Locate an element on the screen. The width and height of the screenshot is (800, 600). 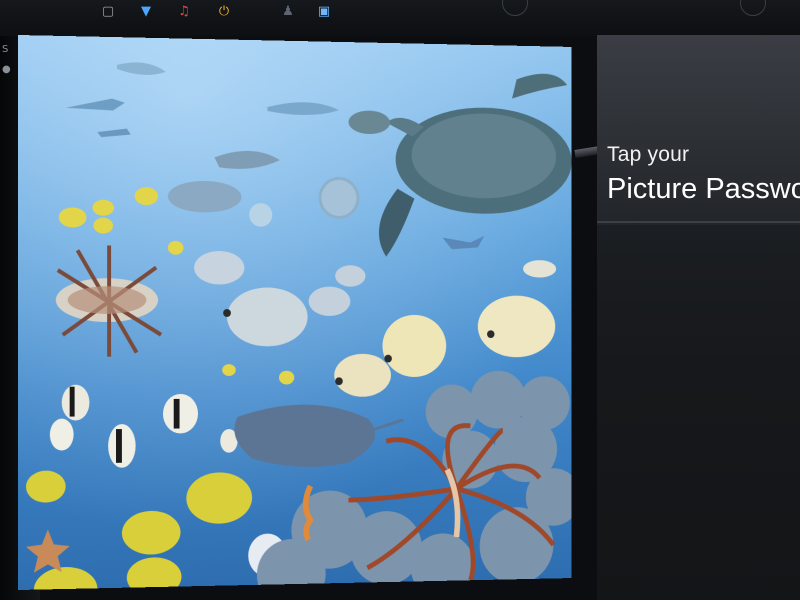
top-bar: ▢ ▼ ♫ ⏻ ♟ ▣ is located at coordinates (400, 18).